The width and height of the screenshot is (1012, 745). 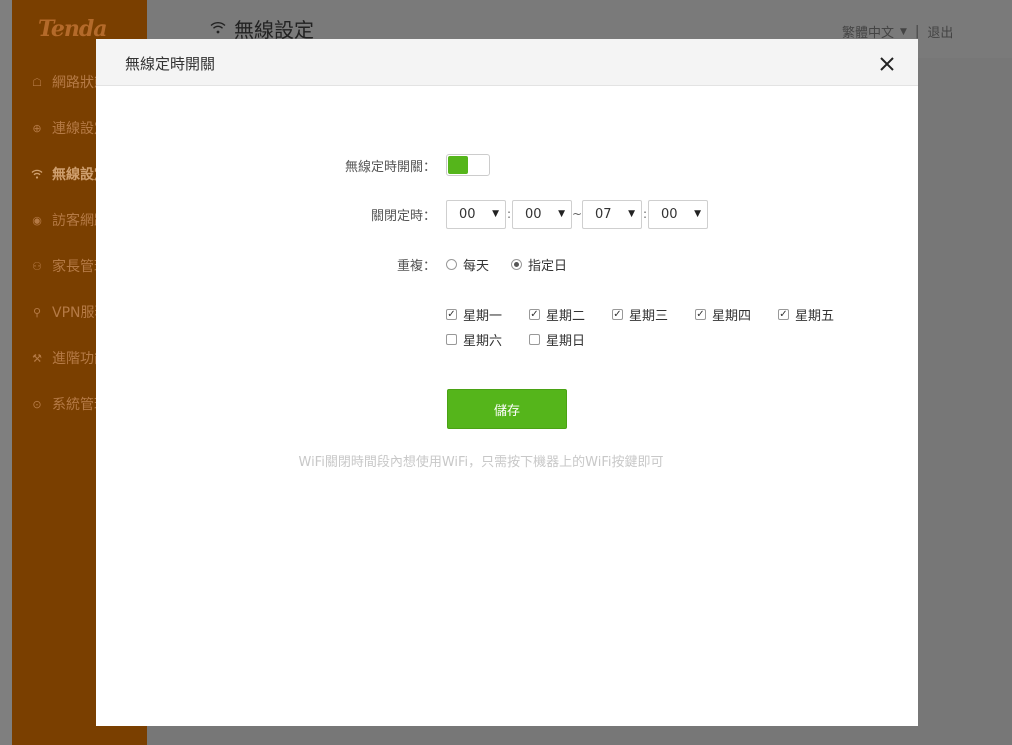 I want to click on start-hour-select: 00 ▼, so click(x=476, y=214).